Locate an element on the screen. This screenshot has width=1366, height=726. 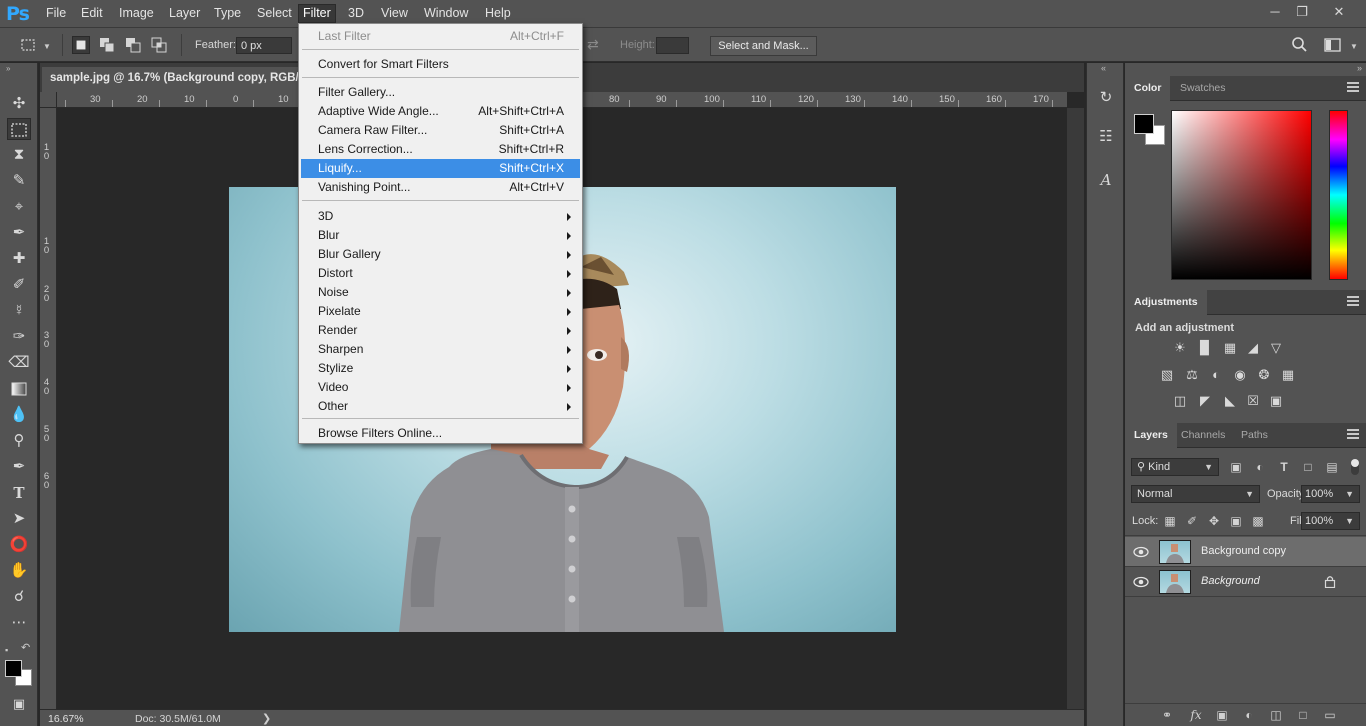
layer-row-background: Background is located at coordinates (1245, 582).